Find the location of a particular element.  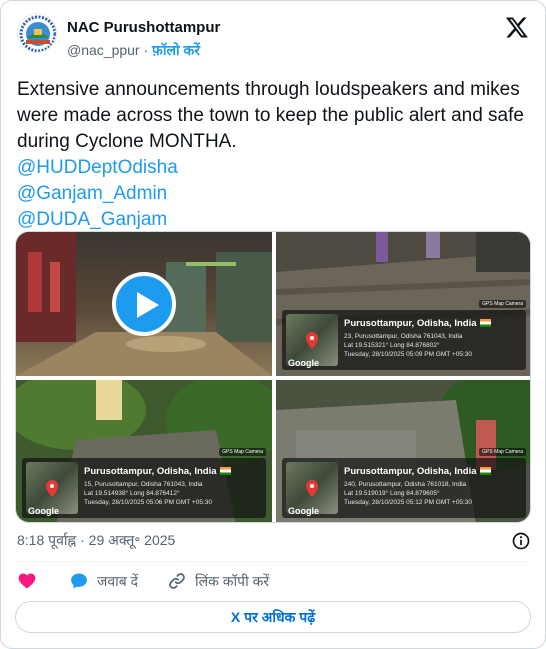

follow-button: फ़ॉलो करें is located at coordinates (176, 50).